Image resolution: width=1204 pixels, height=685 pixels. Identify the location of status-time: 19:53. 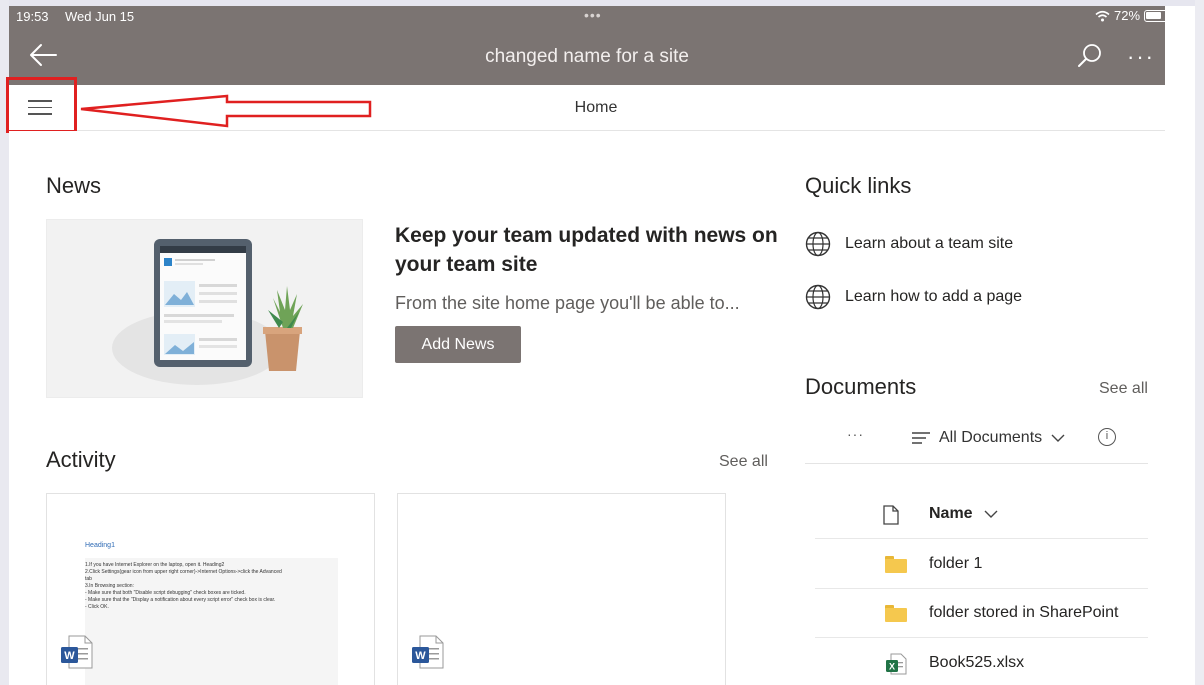
(32, 16).